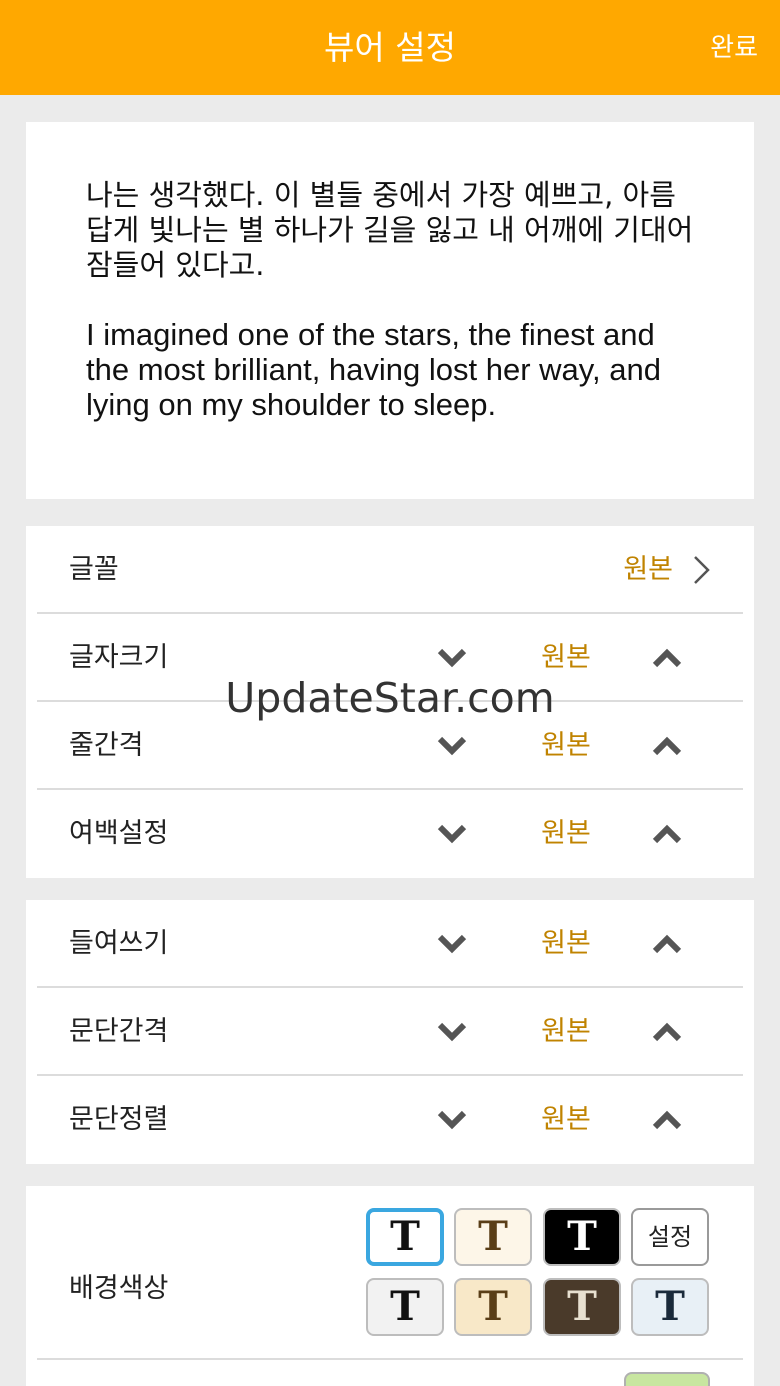 The width and height of the screenshot is (780, 1386). Describe the element at coordinates (119, 657) in the screenshot. I see `font-size-label: 글자크기` at that location.